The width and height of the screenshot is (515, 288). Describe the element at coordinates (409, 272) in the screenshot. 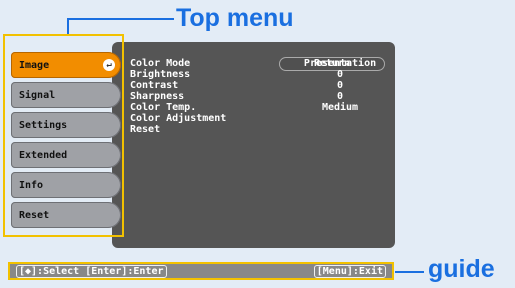

I see `guide-callout-line` at that location.